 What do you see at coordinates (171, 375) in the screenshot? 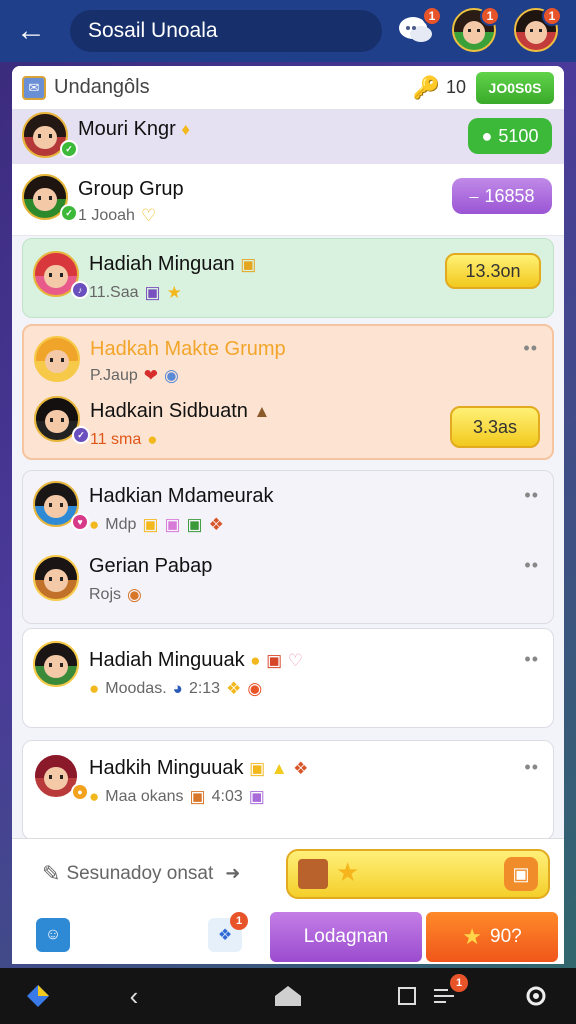
I see `ghost-icon: ◉` at bounding box center [171, 375].